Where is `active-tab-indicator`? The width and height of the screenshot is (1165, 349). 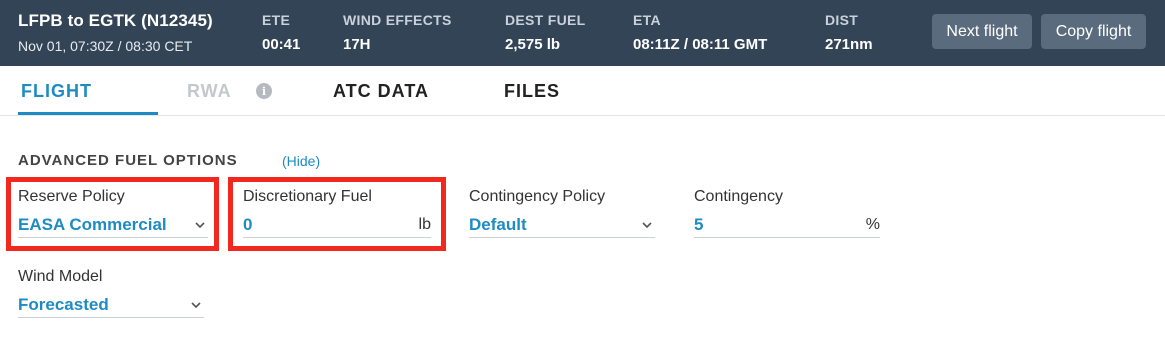 active-tab-indicator is located at coordinates (88, 113).